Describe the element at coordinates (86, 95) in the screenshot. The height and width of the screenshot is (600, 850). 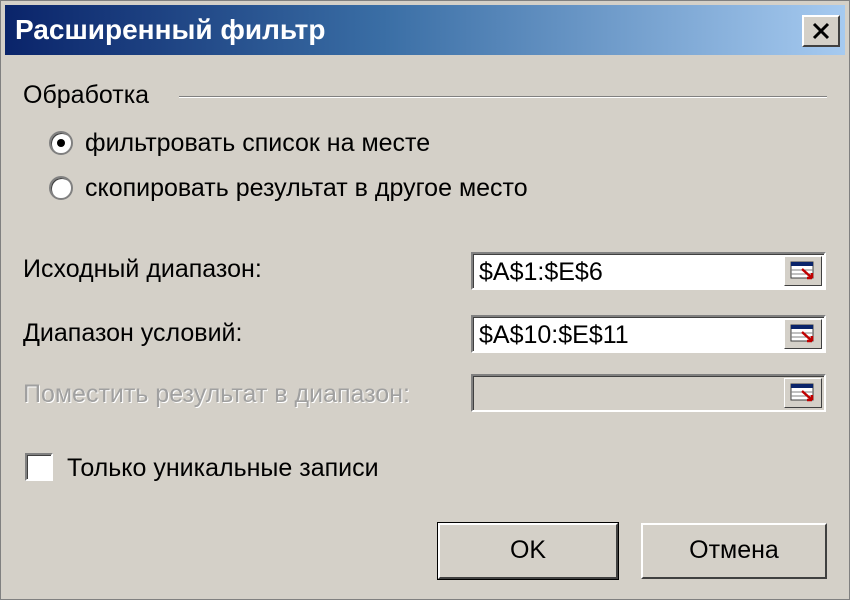
I see `processing-group-label: Обработка` at that location.